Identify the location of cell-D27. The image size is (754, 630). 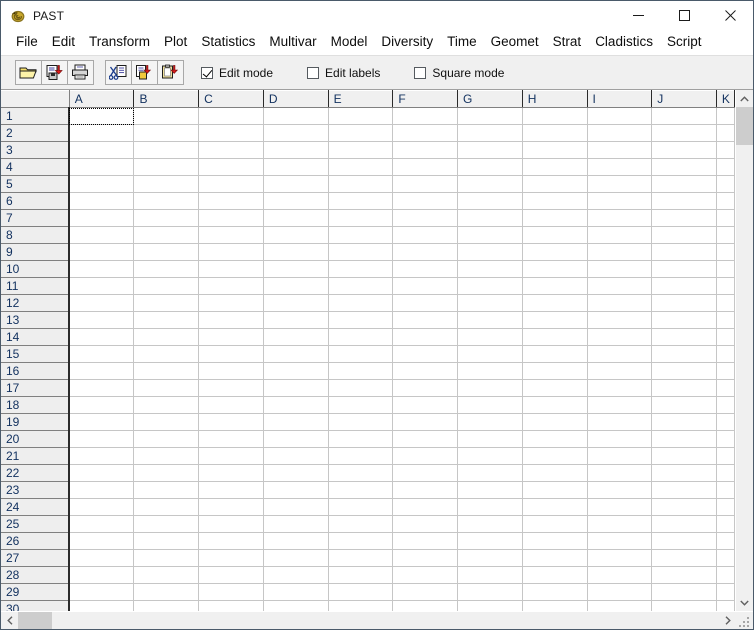
(296, 558).